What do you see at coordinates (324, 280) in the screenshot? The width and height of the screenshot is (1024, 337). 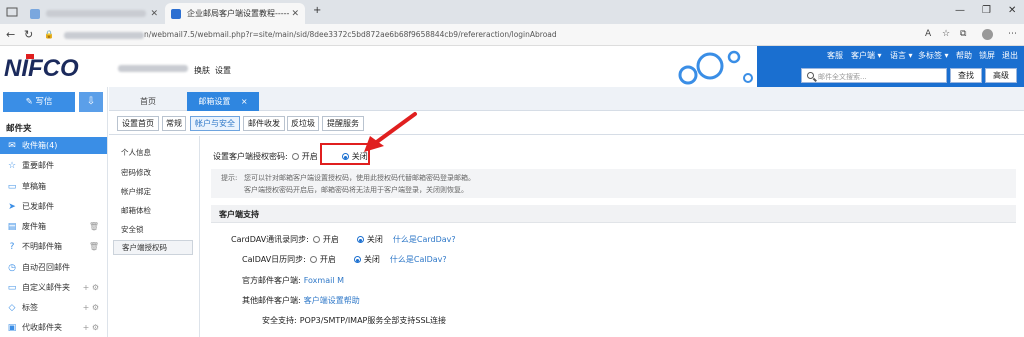 I see `official-client-link: Foxmail M` at bounding box center [324, 280].